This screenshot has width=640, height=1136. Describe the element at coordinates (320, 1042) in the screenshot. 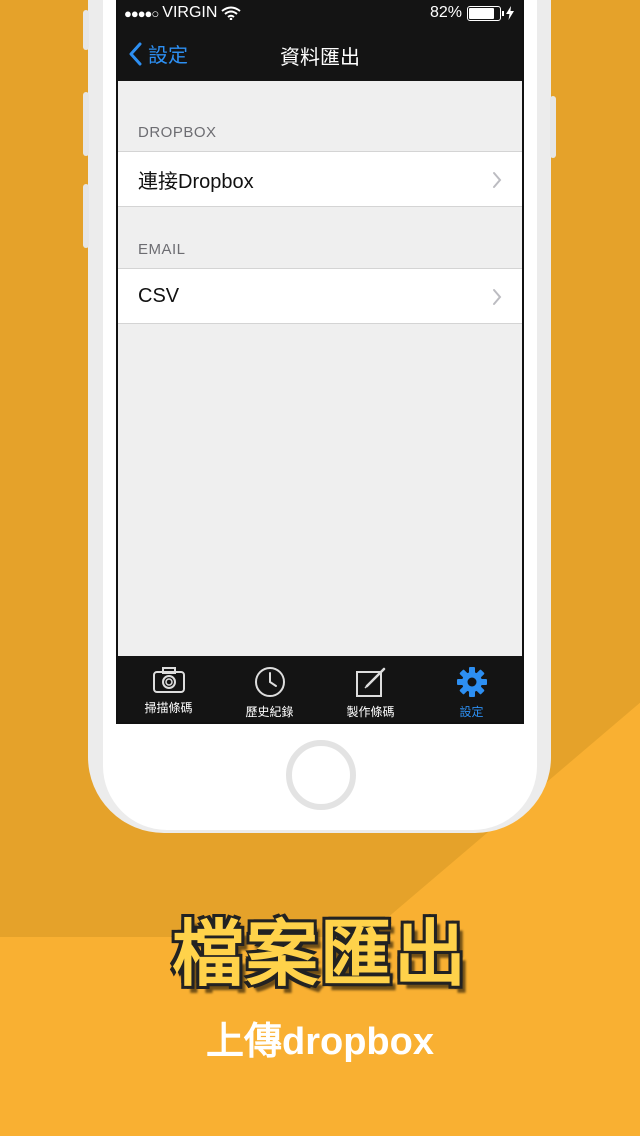

I see `promo-subline: 上傳dropbox` at that location.